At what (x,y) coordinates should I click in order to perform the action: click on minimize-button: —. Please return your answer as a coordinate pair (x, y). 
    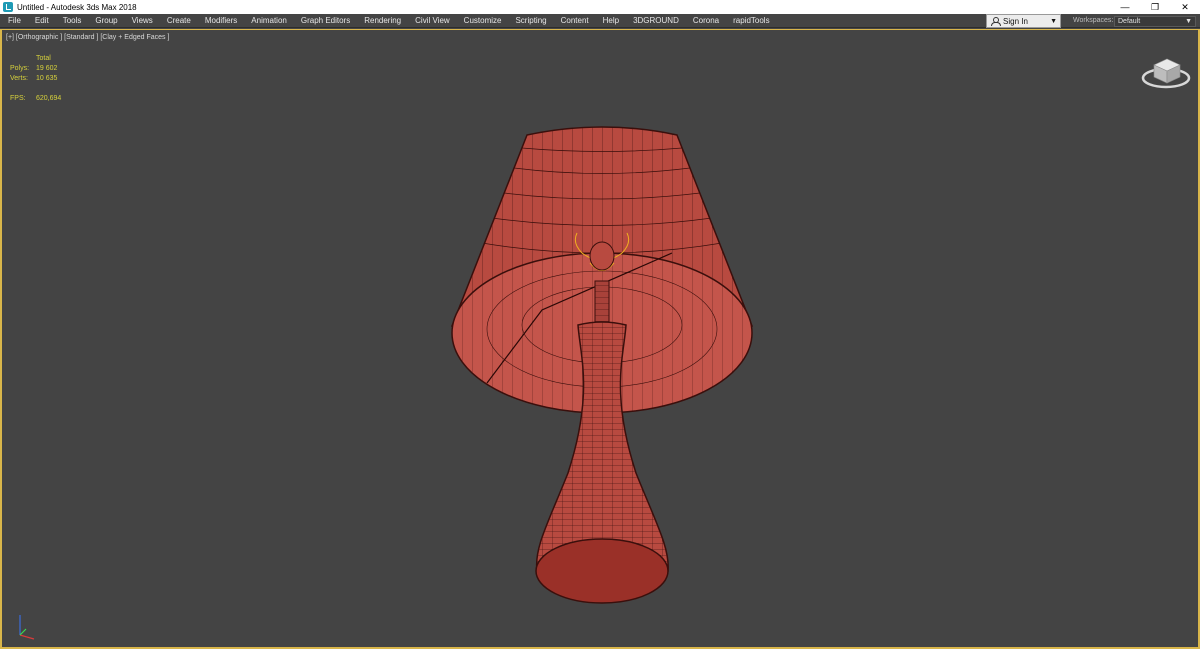
    Looking at the image, I should click on (1125, 7).